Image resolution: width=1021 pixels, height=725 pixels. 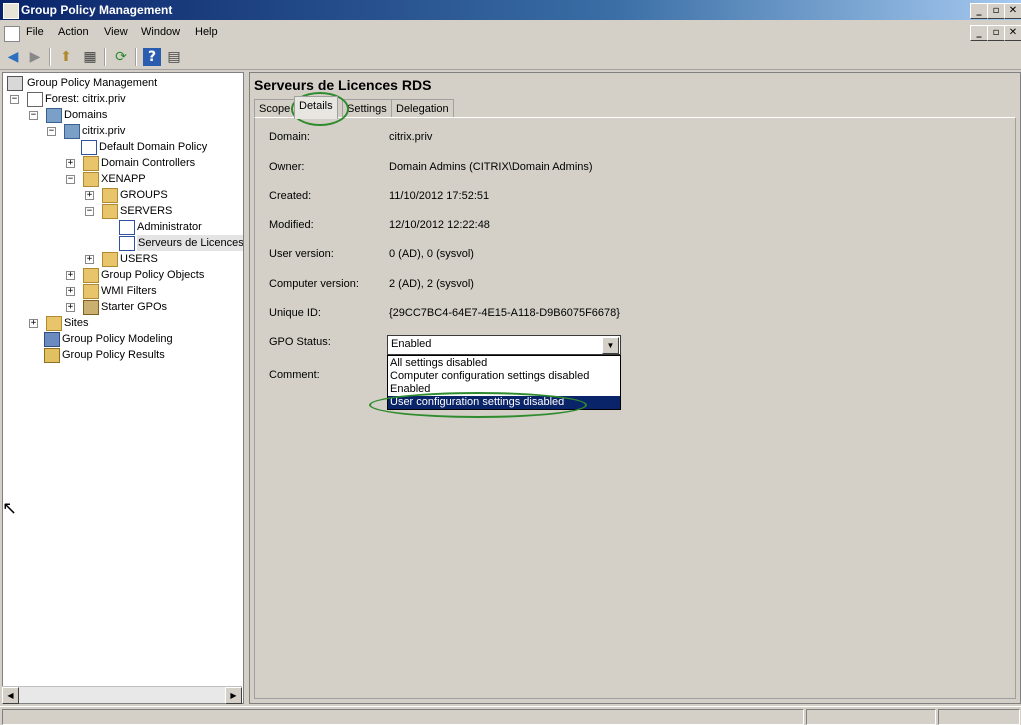 I want to click on computer-version-label: Computer version:, so click(x=314, y=284).